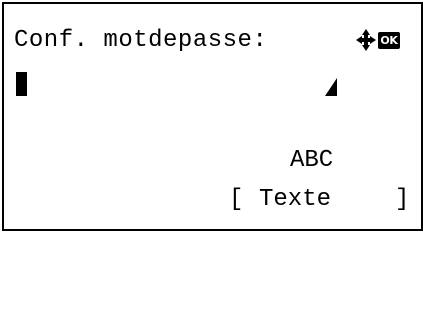 This screenshot has height=317, width=423. What do you see at coordinates (331, 89) in the screenshot?
I see `signal-strength-icon` at bounding box center [331, 89].